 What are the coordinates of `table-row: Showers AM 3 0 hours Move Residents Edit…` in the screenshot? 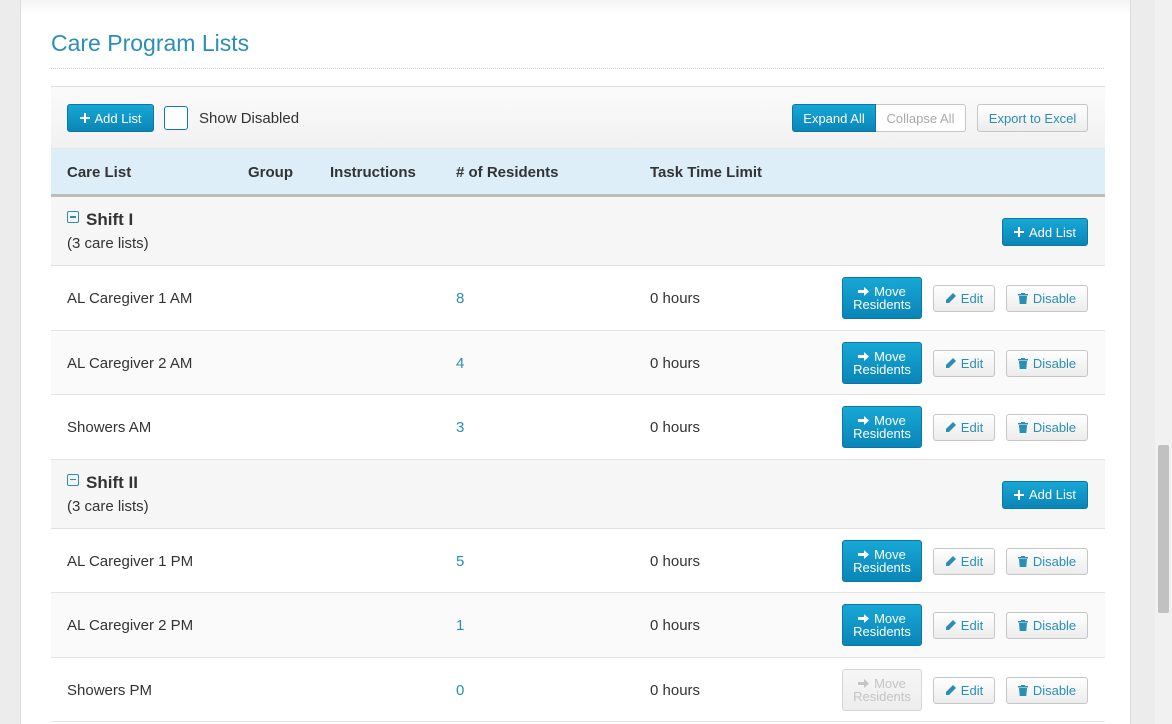 It's located at (578, 427).